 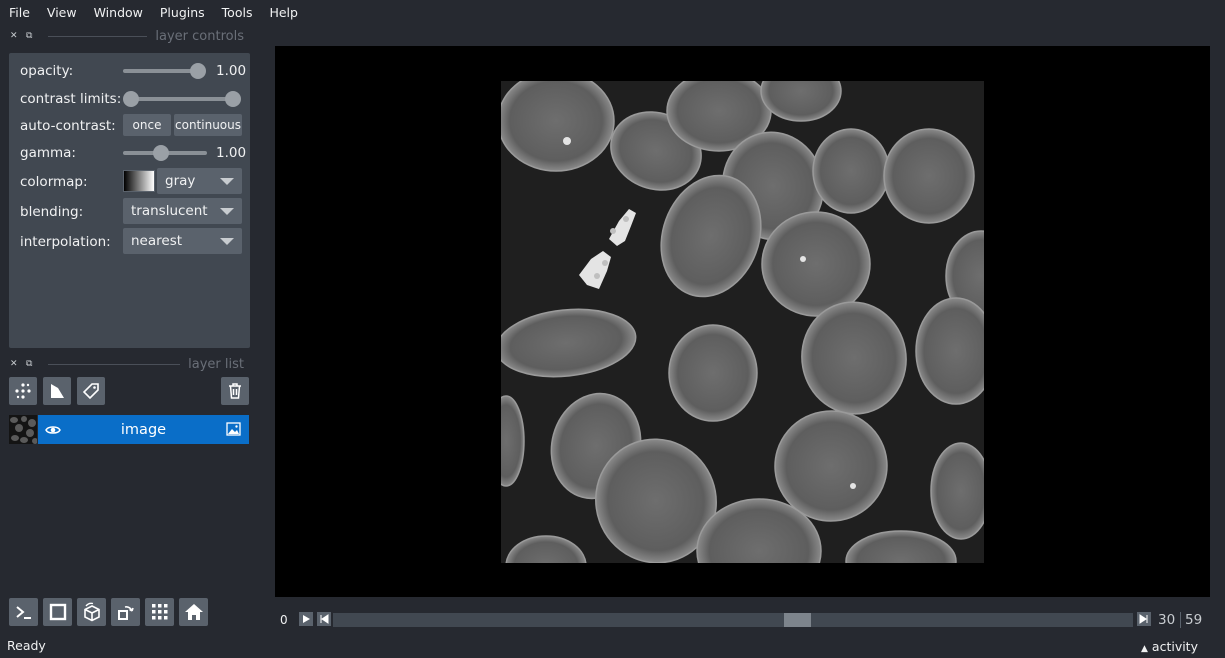 What do you see at coordinates (54, 182) in the screenshot?
I see `colormap-label: colormap:` at bounding box center [54, 182].